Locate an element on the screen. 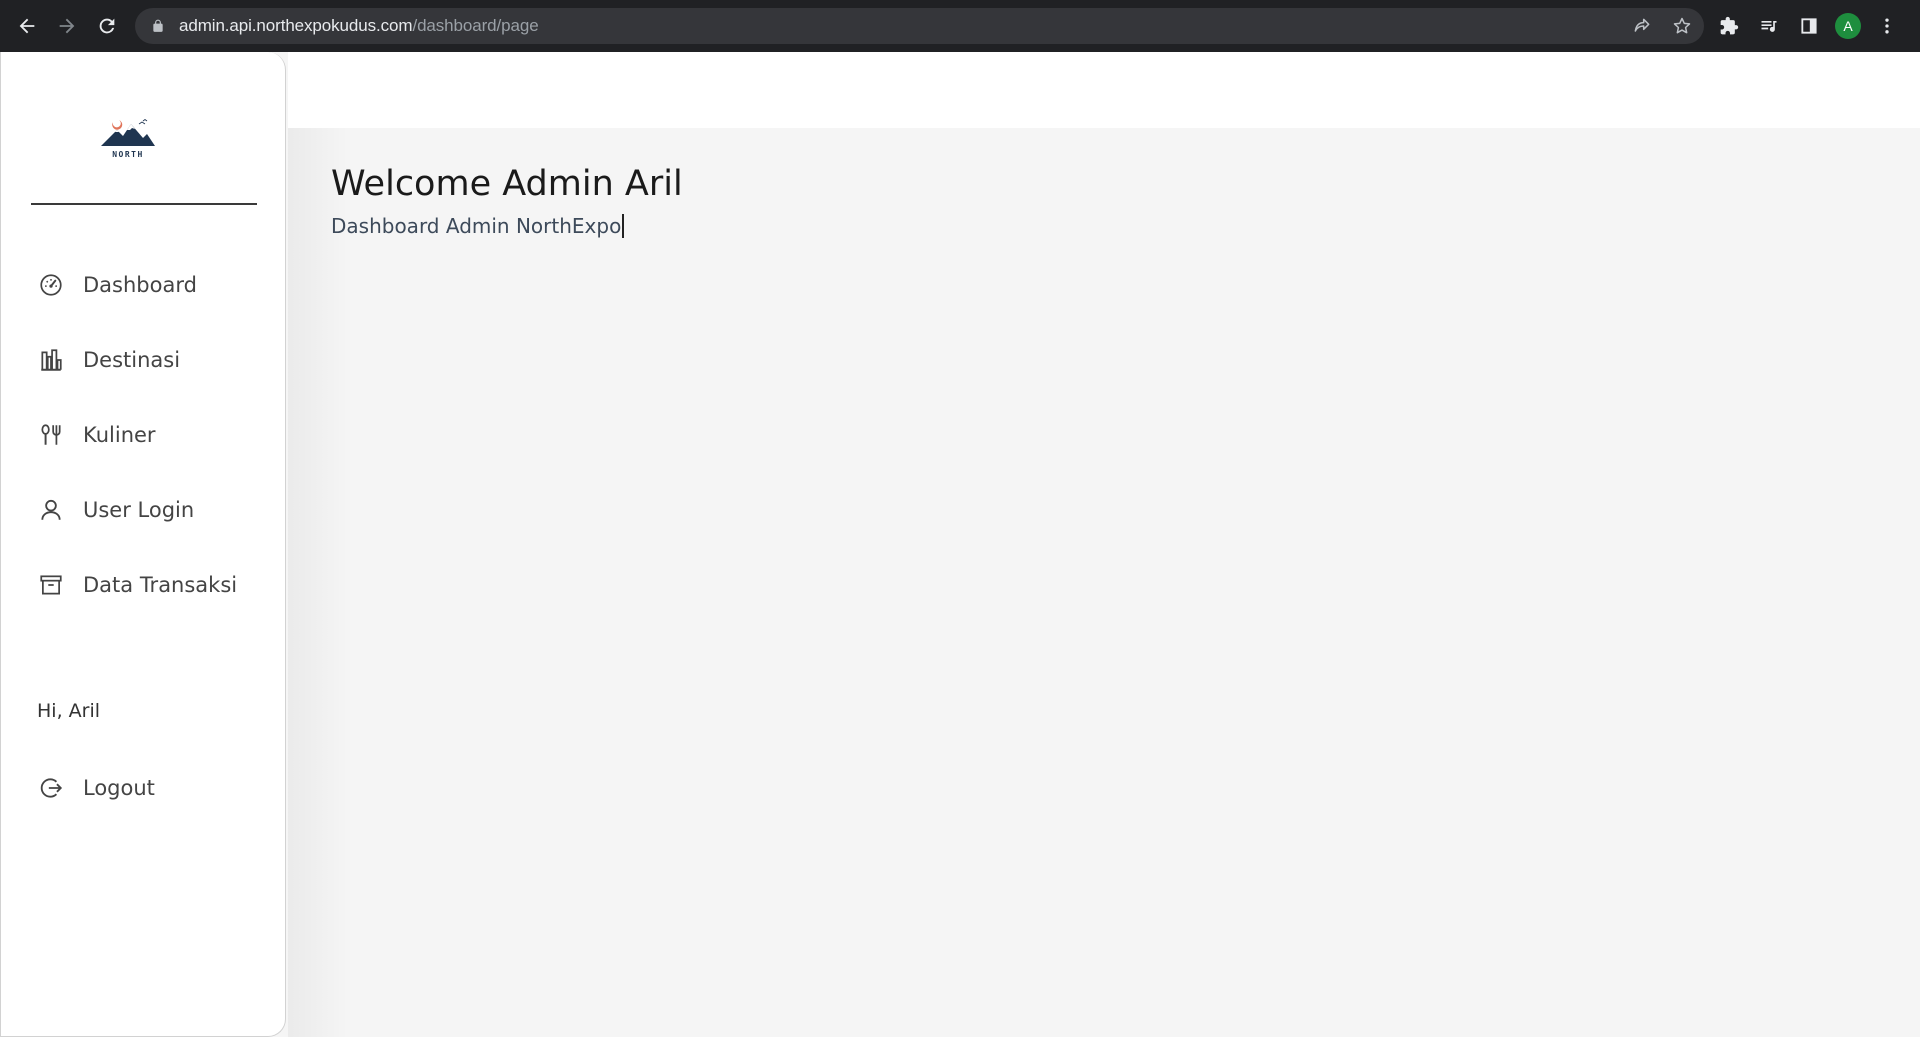 The image size is (1920, 1037). profile-avatar: A is located at coordinates (1848, 26).